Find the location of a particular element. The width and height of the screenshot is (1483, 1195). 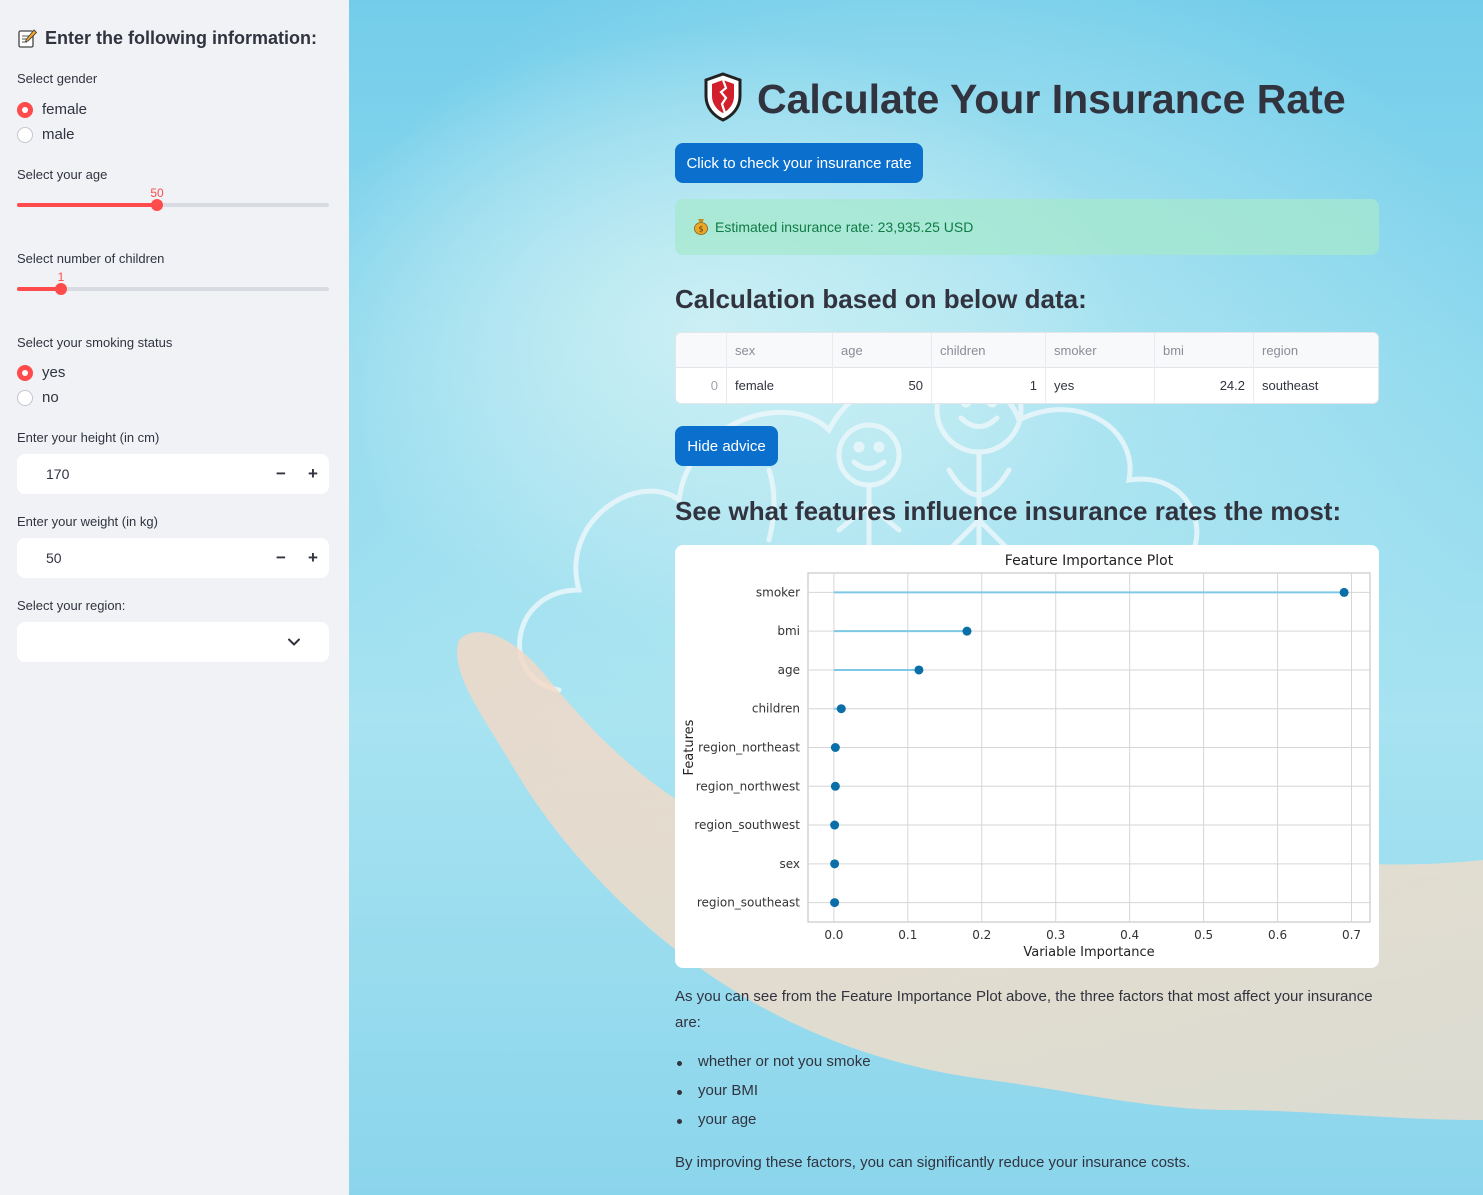

gender-option-label: female is located at coordinates (65, 109).